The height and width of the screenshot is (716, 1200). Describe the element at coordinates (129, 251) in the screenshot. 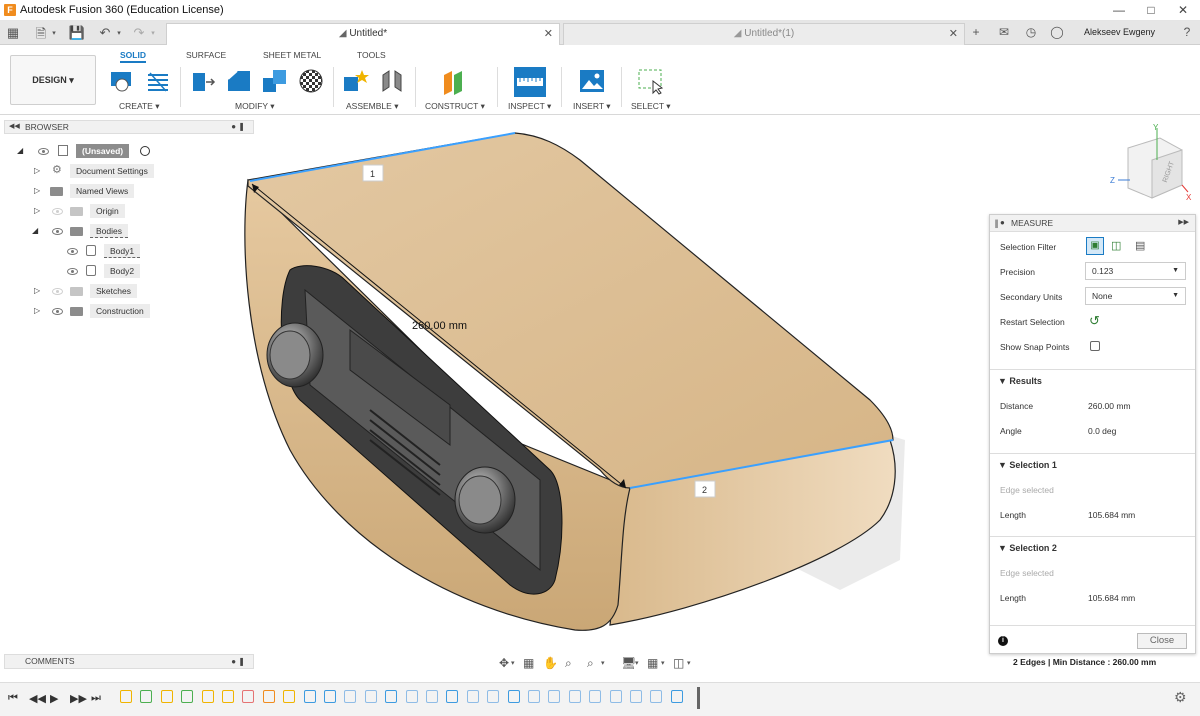

I see `tree-item-body1: Body1` at that location.